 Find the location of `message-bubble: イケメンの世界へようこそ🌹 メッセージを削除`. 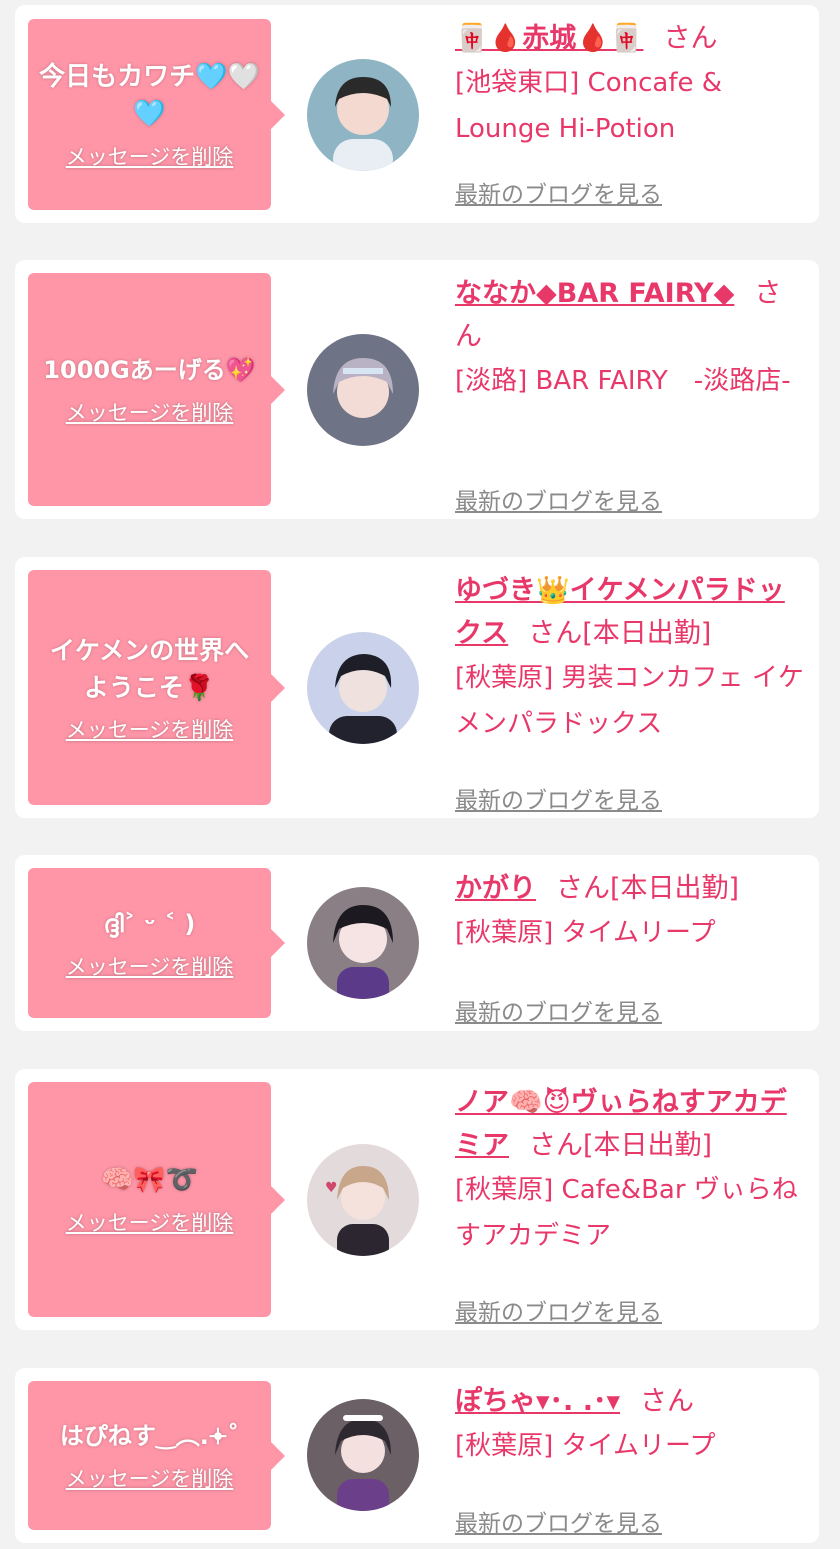

message-bubble: イケメンの世界へようこそ🌹 メッセージを削除 is located at coordinates (156, 687).